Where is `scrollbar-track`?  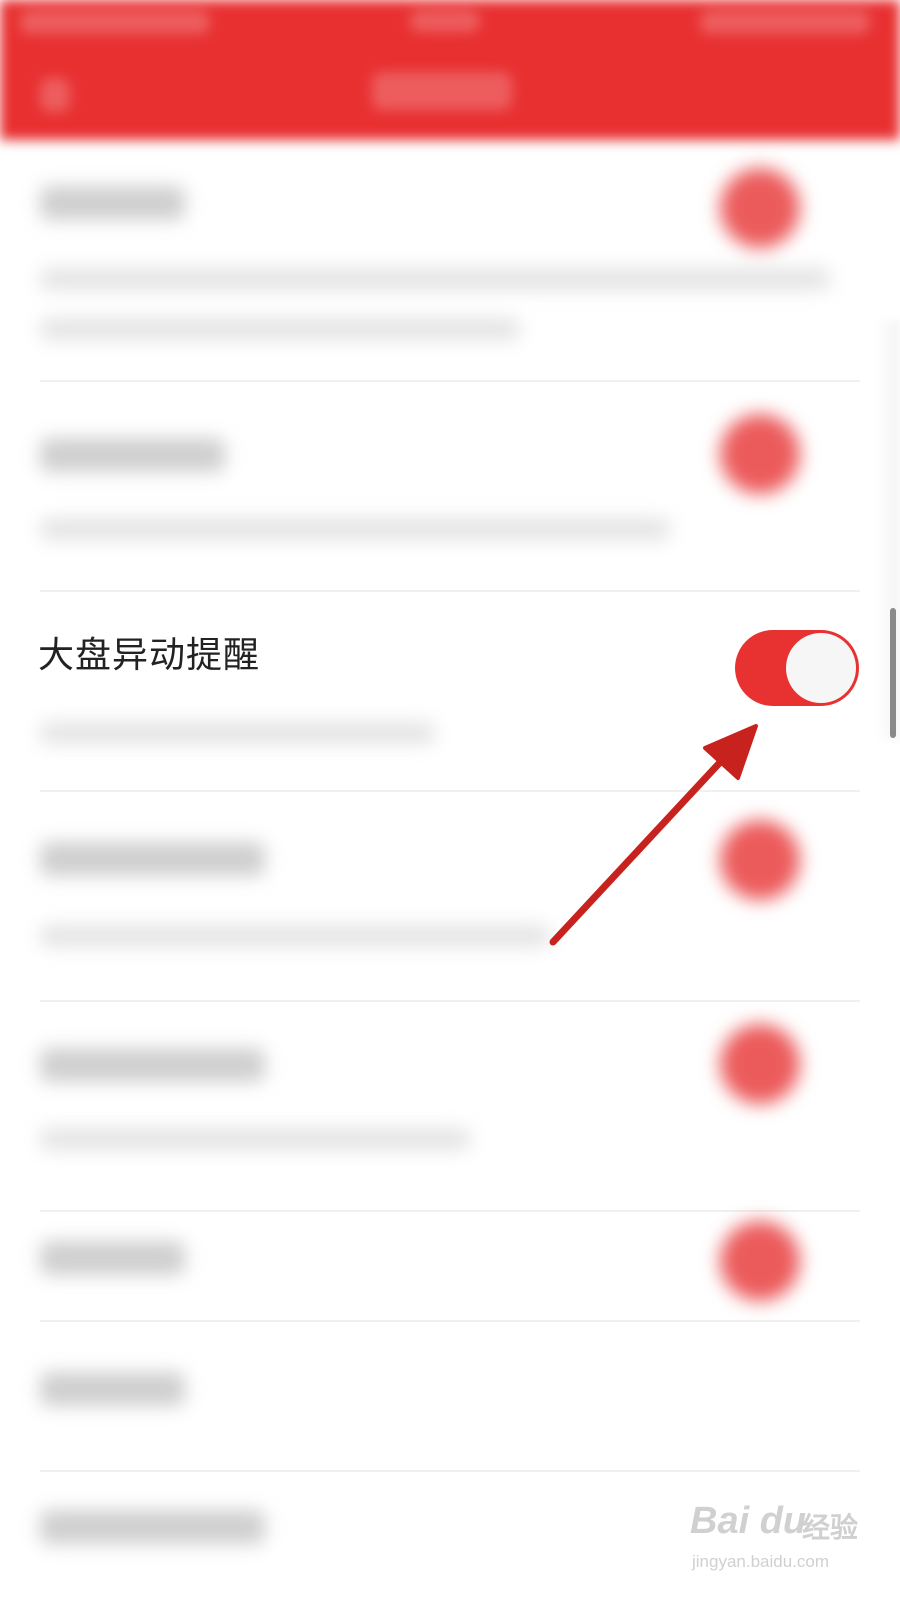
scrollbar-track is located at coordinates (888, 530).